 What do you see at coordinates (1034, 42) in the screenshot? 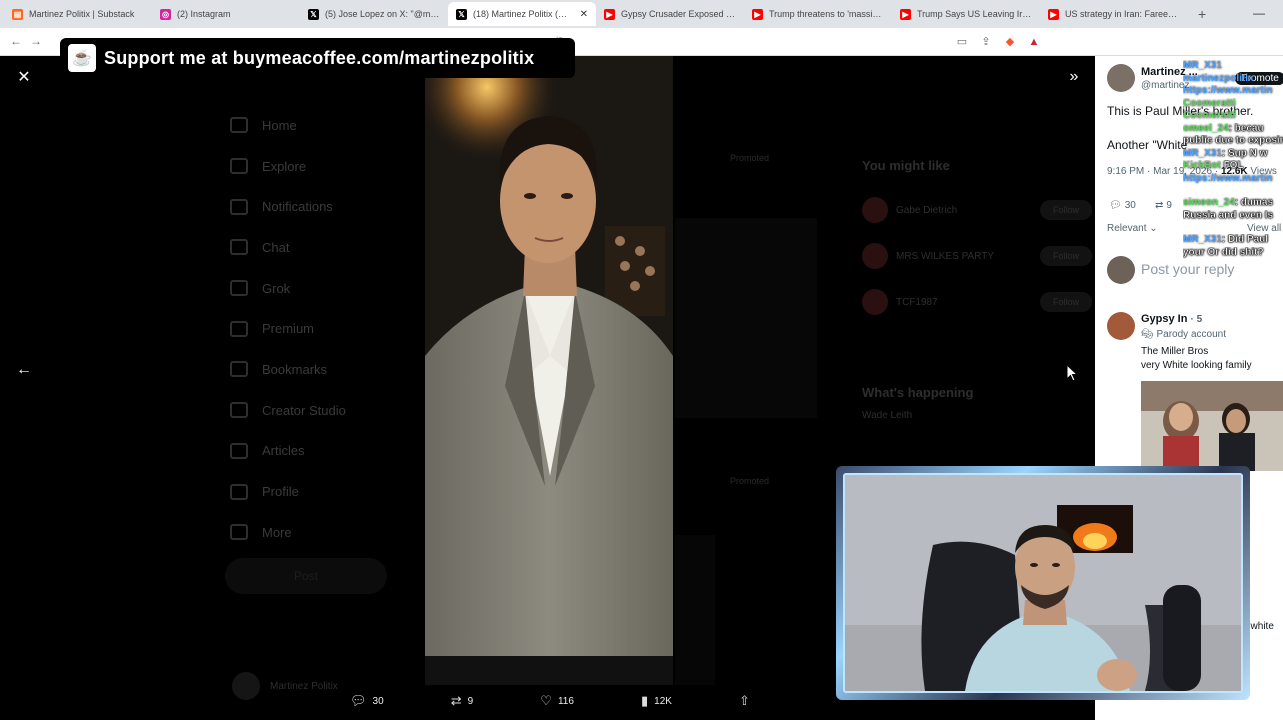
I see `brave-rewards-icon: ▲` at bounding box center [1034, 42].